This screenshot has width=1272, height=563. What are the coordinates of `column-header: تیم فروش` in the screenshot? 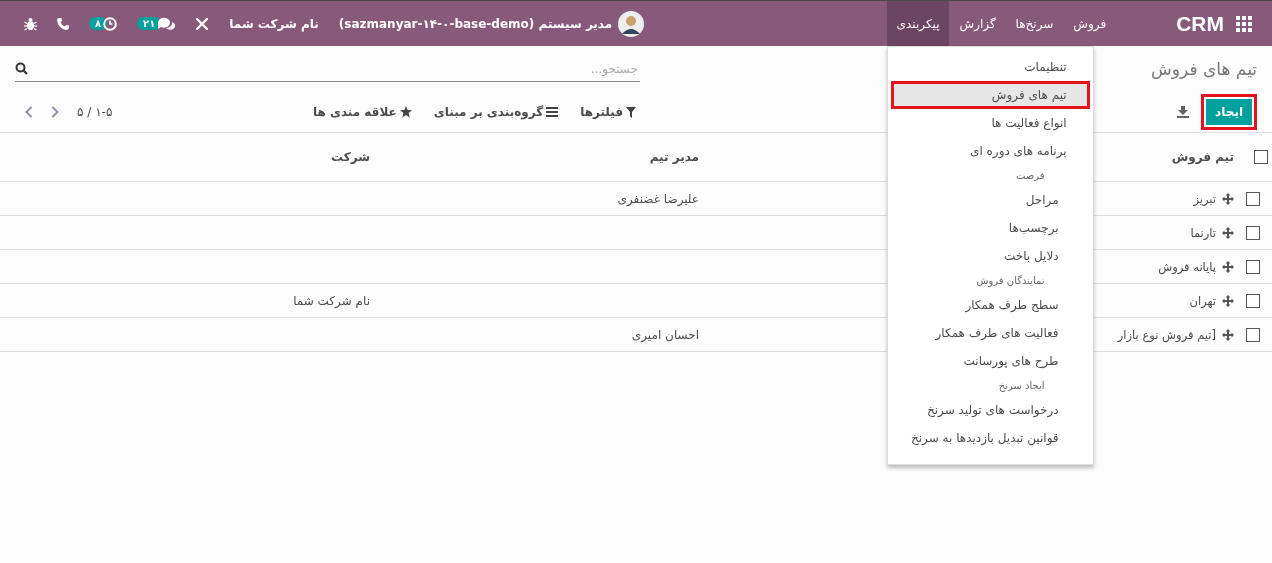 It's located at (1202, 157).